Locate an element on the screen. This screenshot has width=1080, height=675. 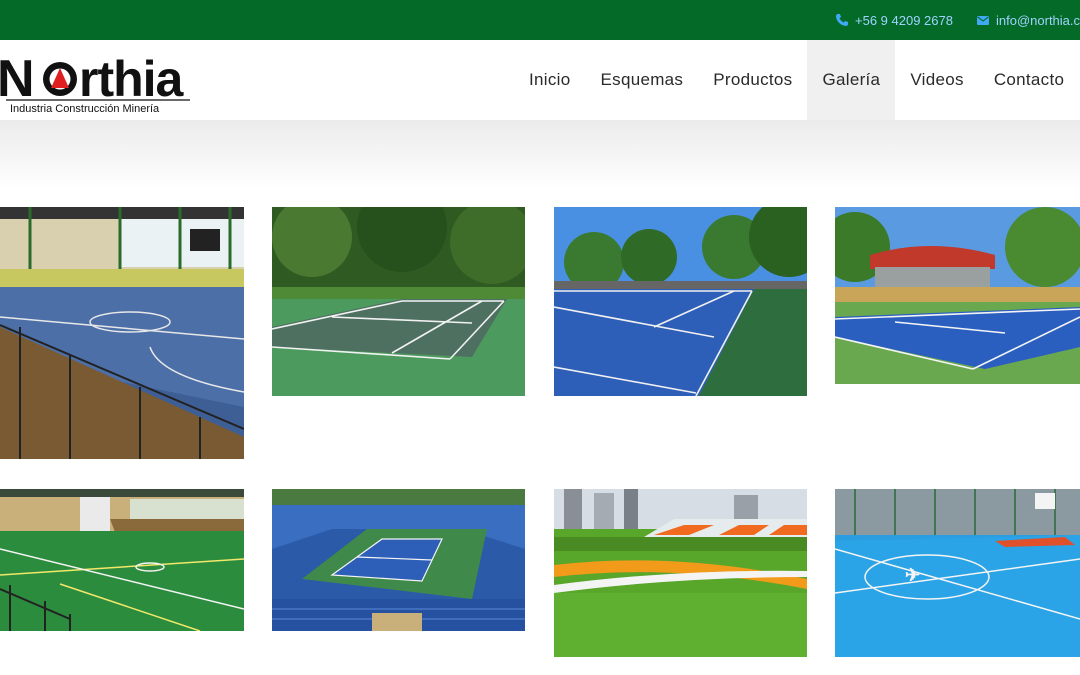
gallery-image-green-tennis-court is located at coordinates (398, 301).